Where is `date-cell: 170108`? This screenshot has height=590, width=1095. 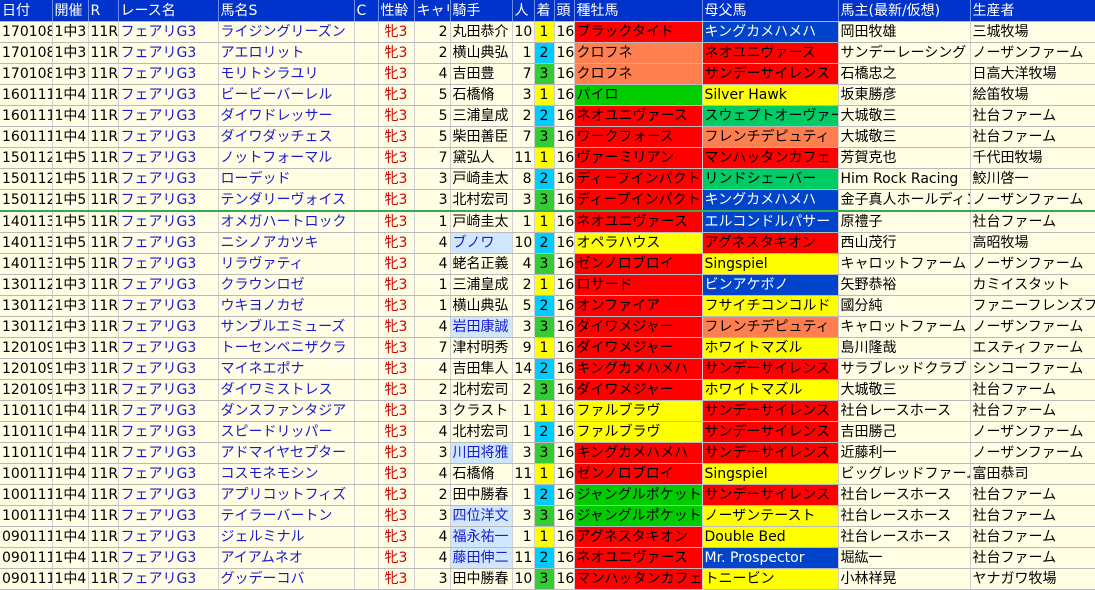
date-cell: 170108 is located at coordinates (26, 32).